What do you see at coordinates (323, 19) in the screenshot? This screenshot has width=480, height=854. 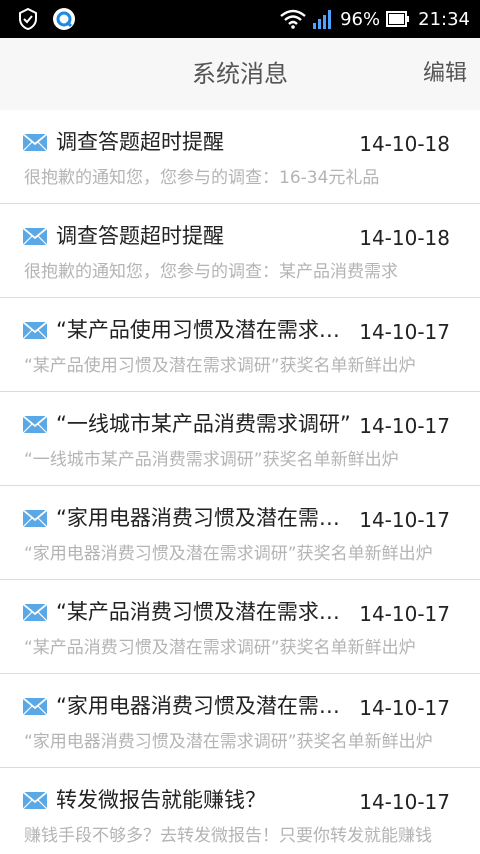 I see `signal-icon` at bounding box center [323, 19].